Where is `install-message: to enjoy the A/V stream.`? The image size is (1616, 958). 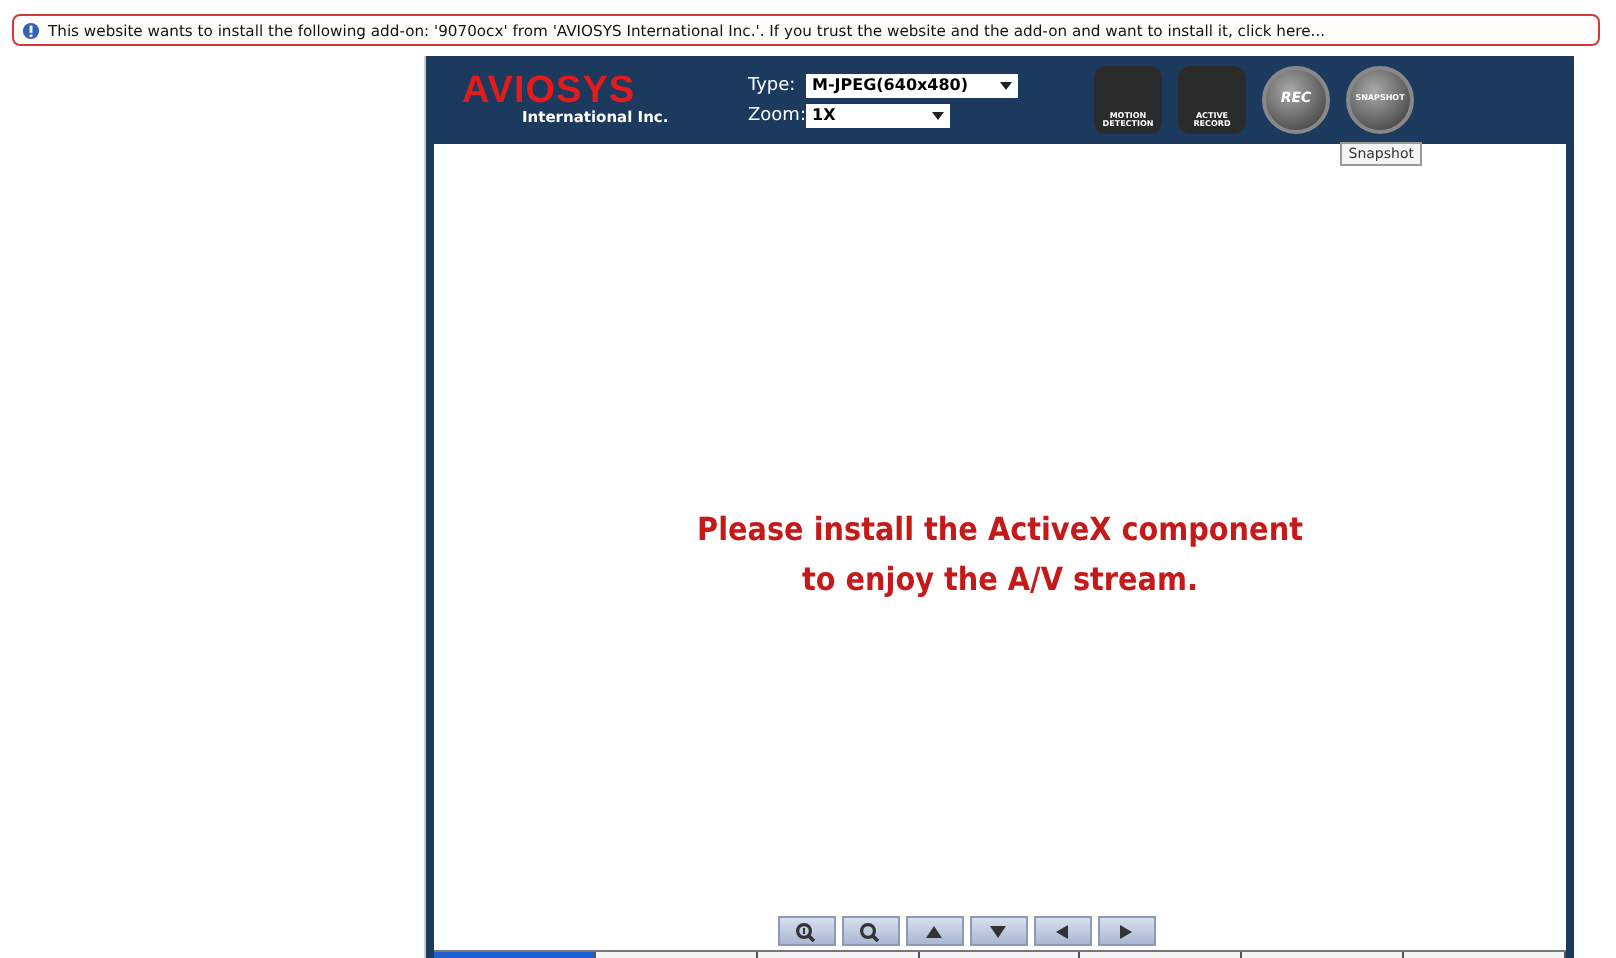 install-message: to enjoy the A/V stream. is located at coordinates (1000, 579).